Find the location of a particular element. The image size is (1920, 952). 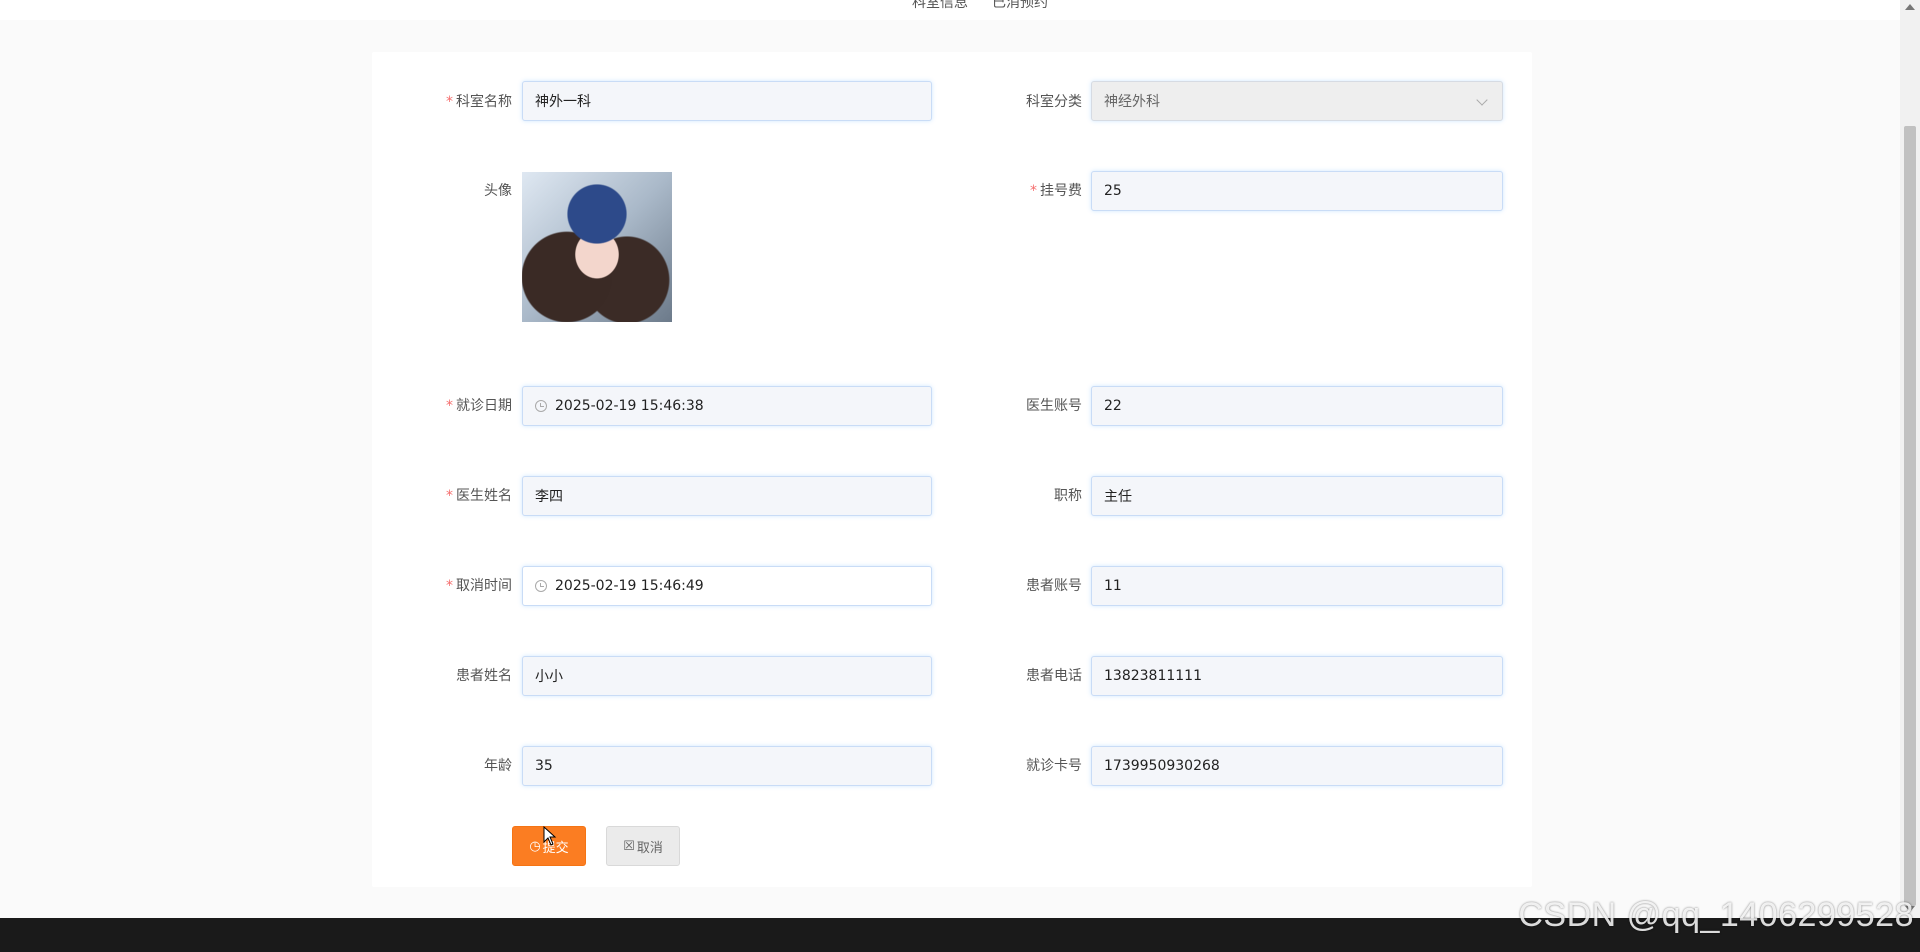

cancel-time-label: * 取消时间 is located at coordinates (442, 586).